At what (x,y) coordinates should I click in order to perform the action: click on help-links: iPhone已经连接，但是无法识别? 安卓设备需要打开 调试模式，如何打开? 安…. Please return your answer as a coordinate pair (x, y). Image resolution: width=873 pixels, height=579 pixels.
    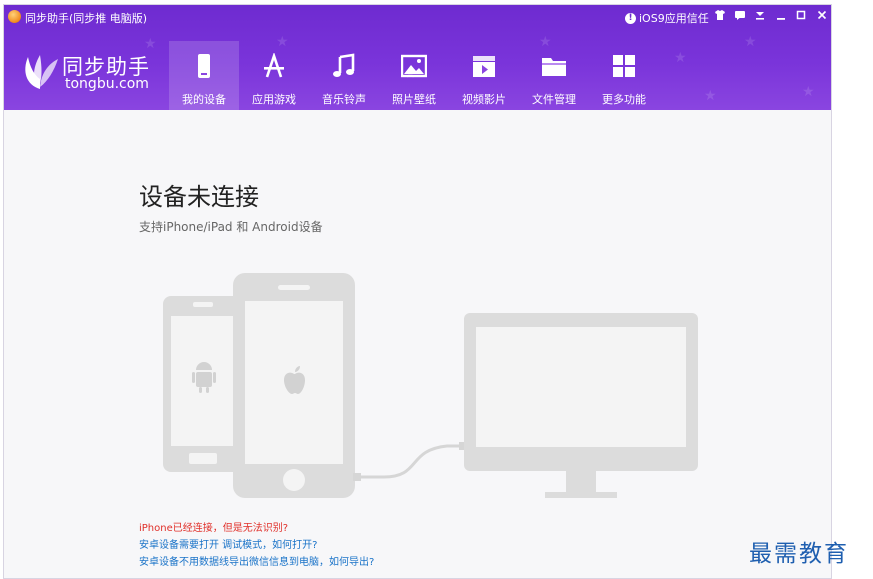
    Looking at the image, I should click on (256, 545).